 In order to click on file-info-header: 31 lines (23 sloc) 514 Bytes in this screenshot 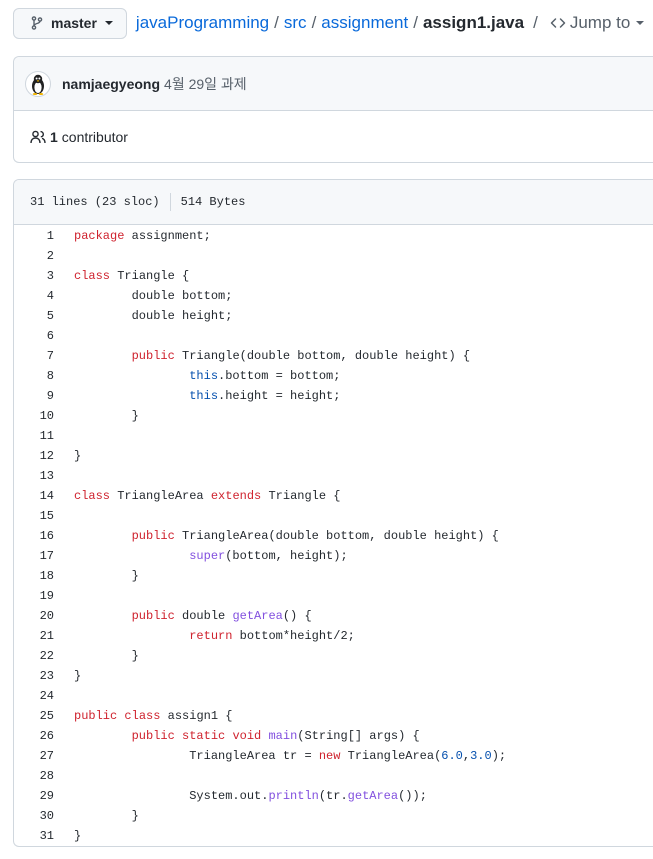, I will do `click(333, 202)`.